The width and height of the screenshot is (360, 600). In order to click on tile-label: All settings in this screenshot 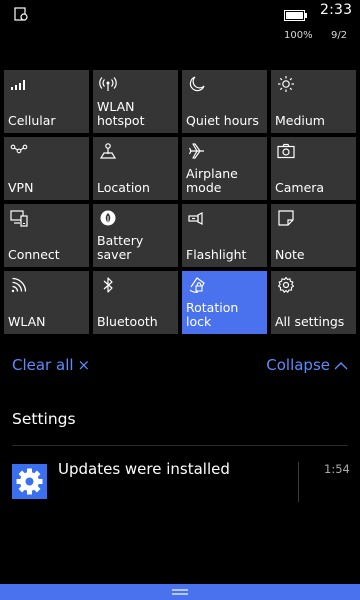, I will do `click(310, 321)`.